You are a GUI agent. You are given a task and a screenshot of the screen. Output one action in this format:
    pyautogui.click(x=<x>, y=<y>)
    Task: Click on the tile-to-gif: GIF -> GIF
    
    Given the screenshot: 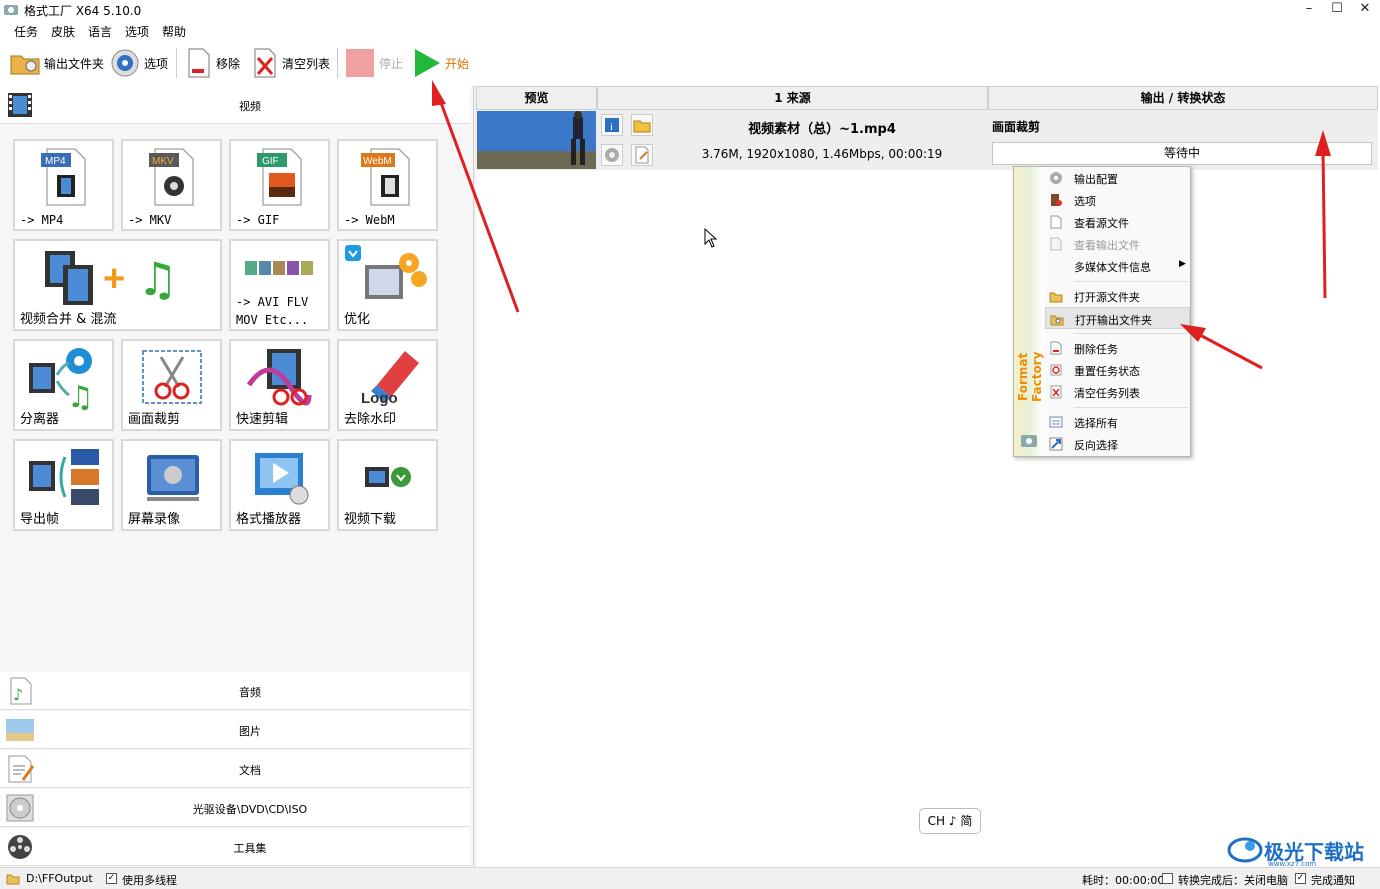 What is the action you would take?
    pyautogui.click(x=279, y=185)
    